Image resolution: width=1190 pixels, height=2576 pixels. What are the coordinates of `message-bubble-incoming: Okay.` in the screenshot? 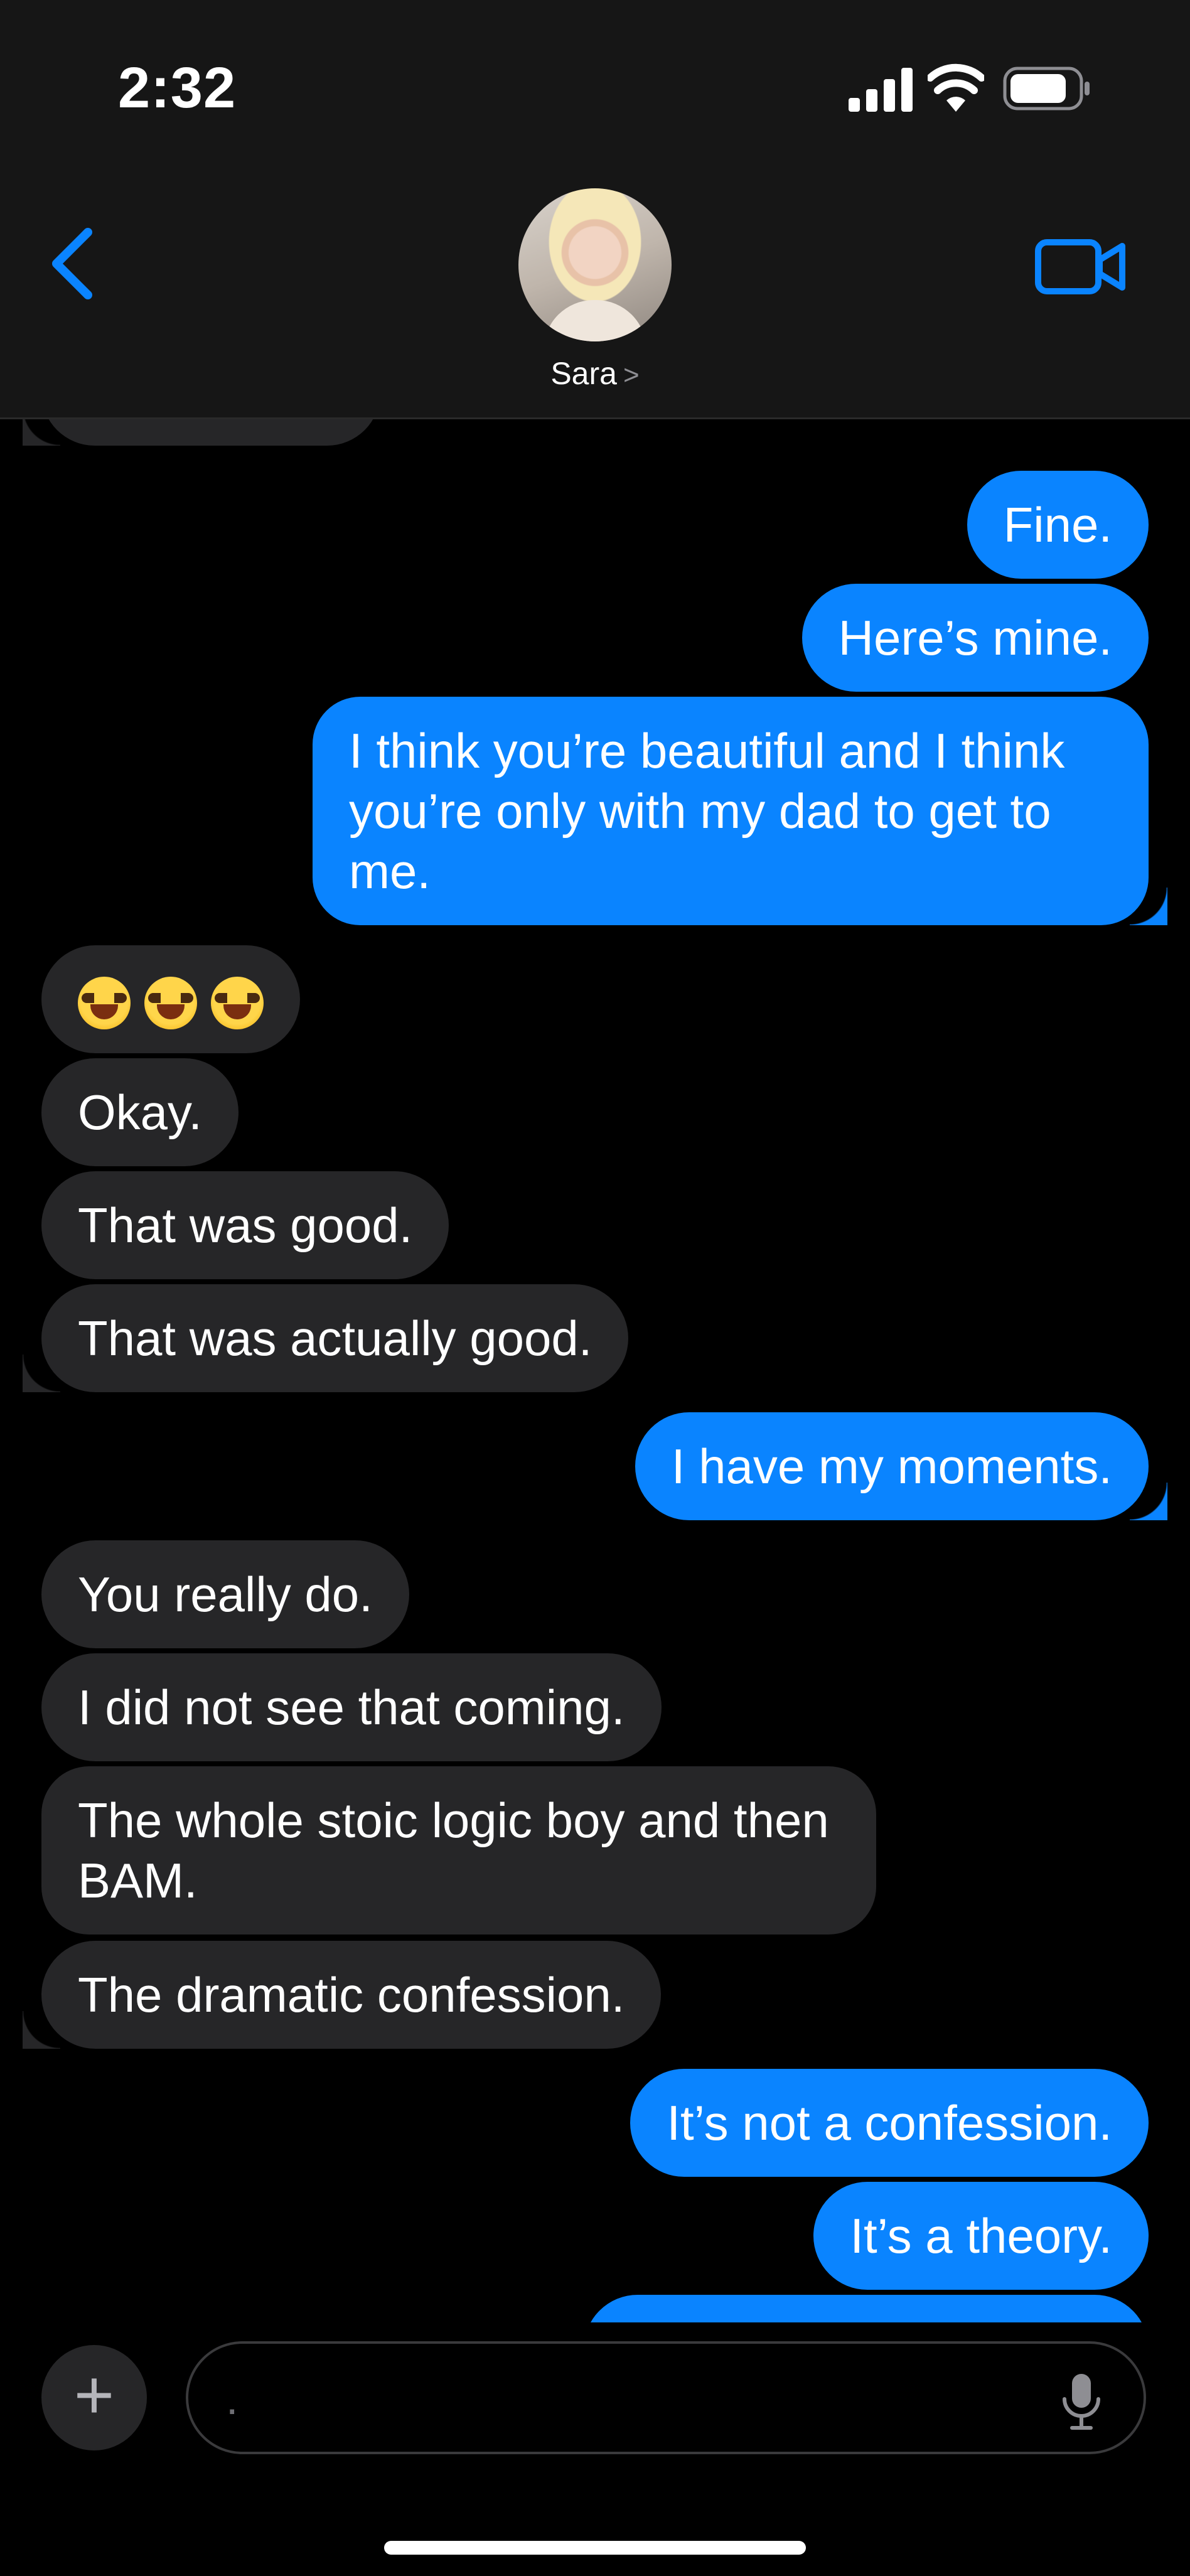 It's located at (140, 1112).